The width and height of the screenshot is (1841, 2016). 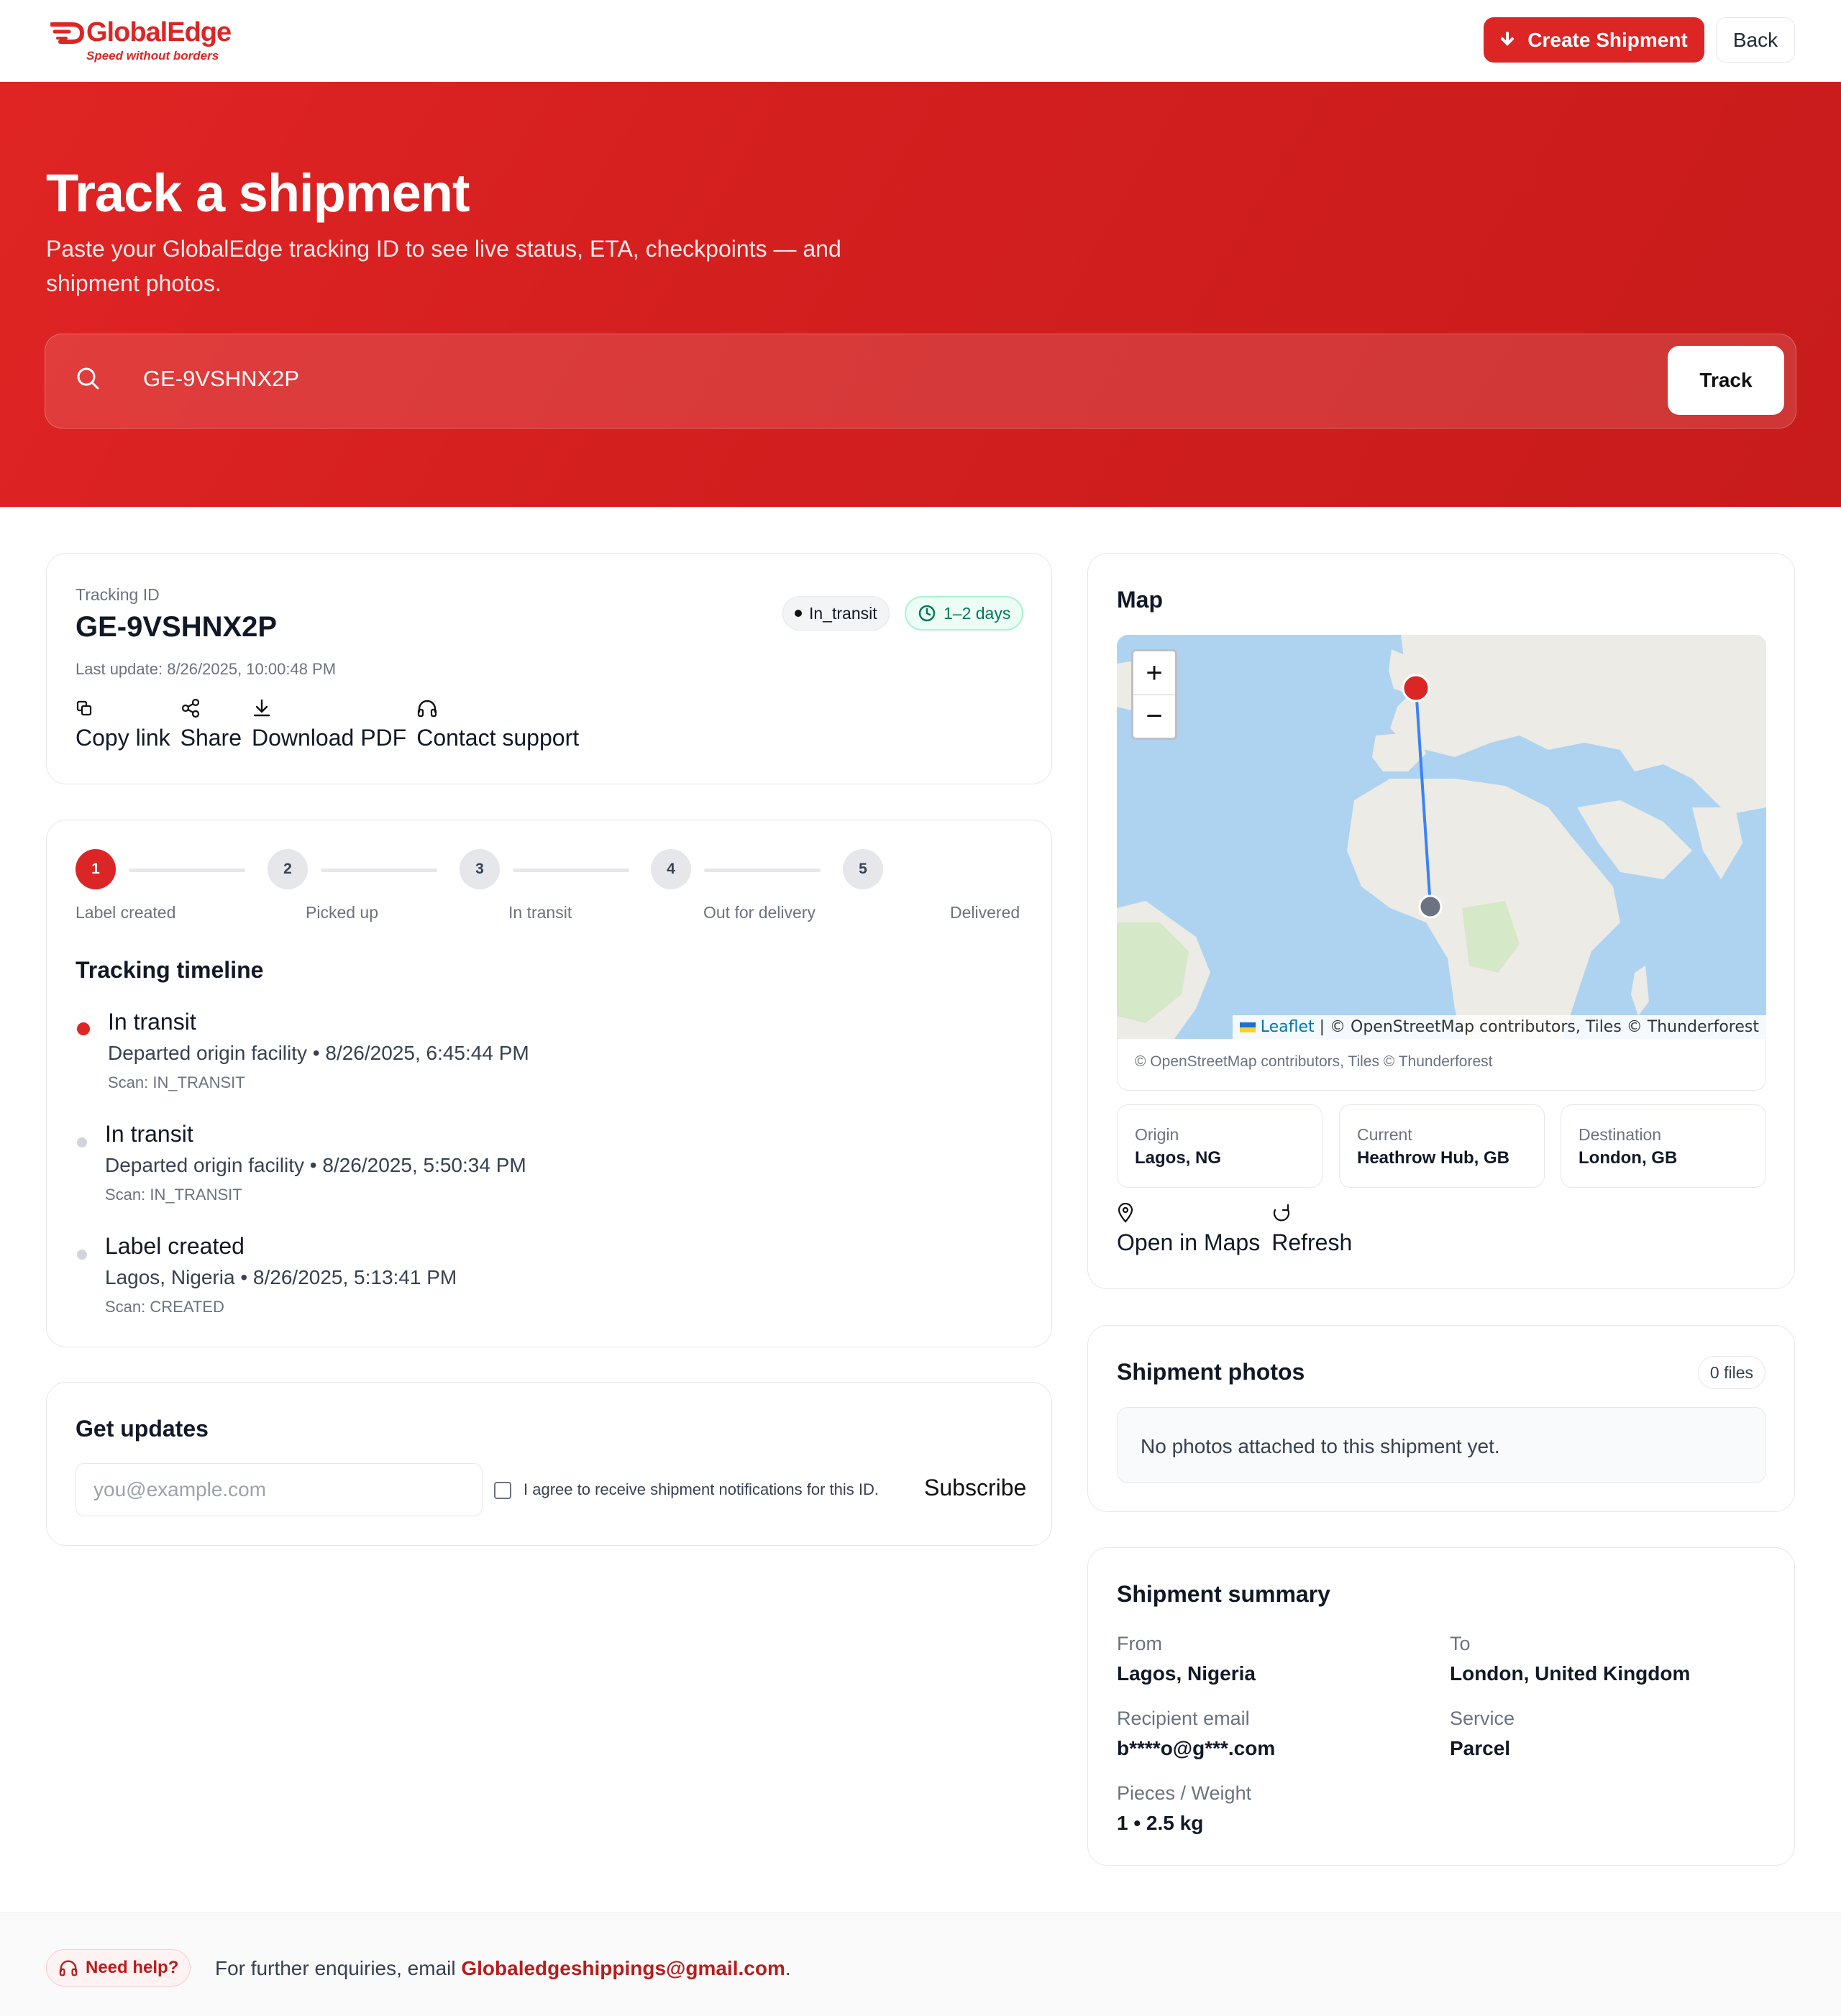 What do you see at coordinates (1178, 1158) in the screenshot?
I see `origin-value: Lagos, NG` at bounding box center [1178, 1158].